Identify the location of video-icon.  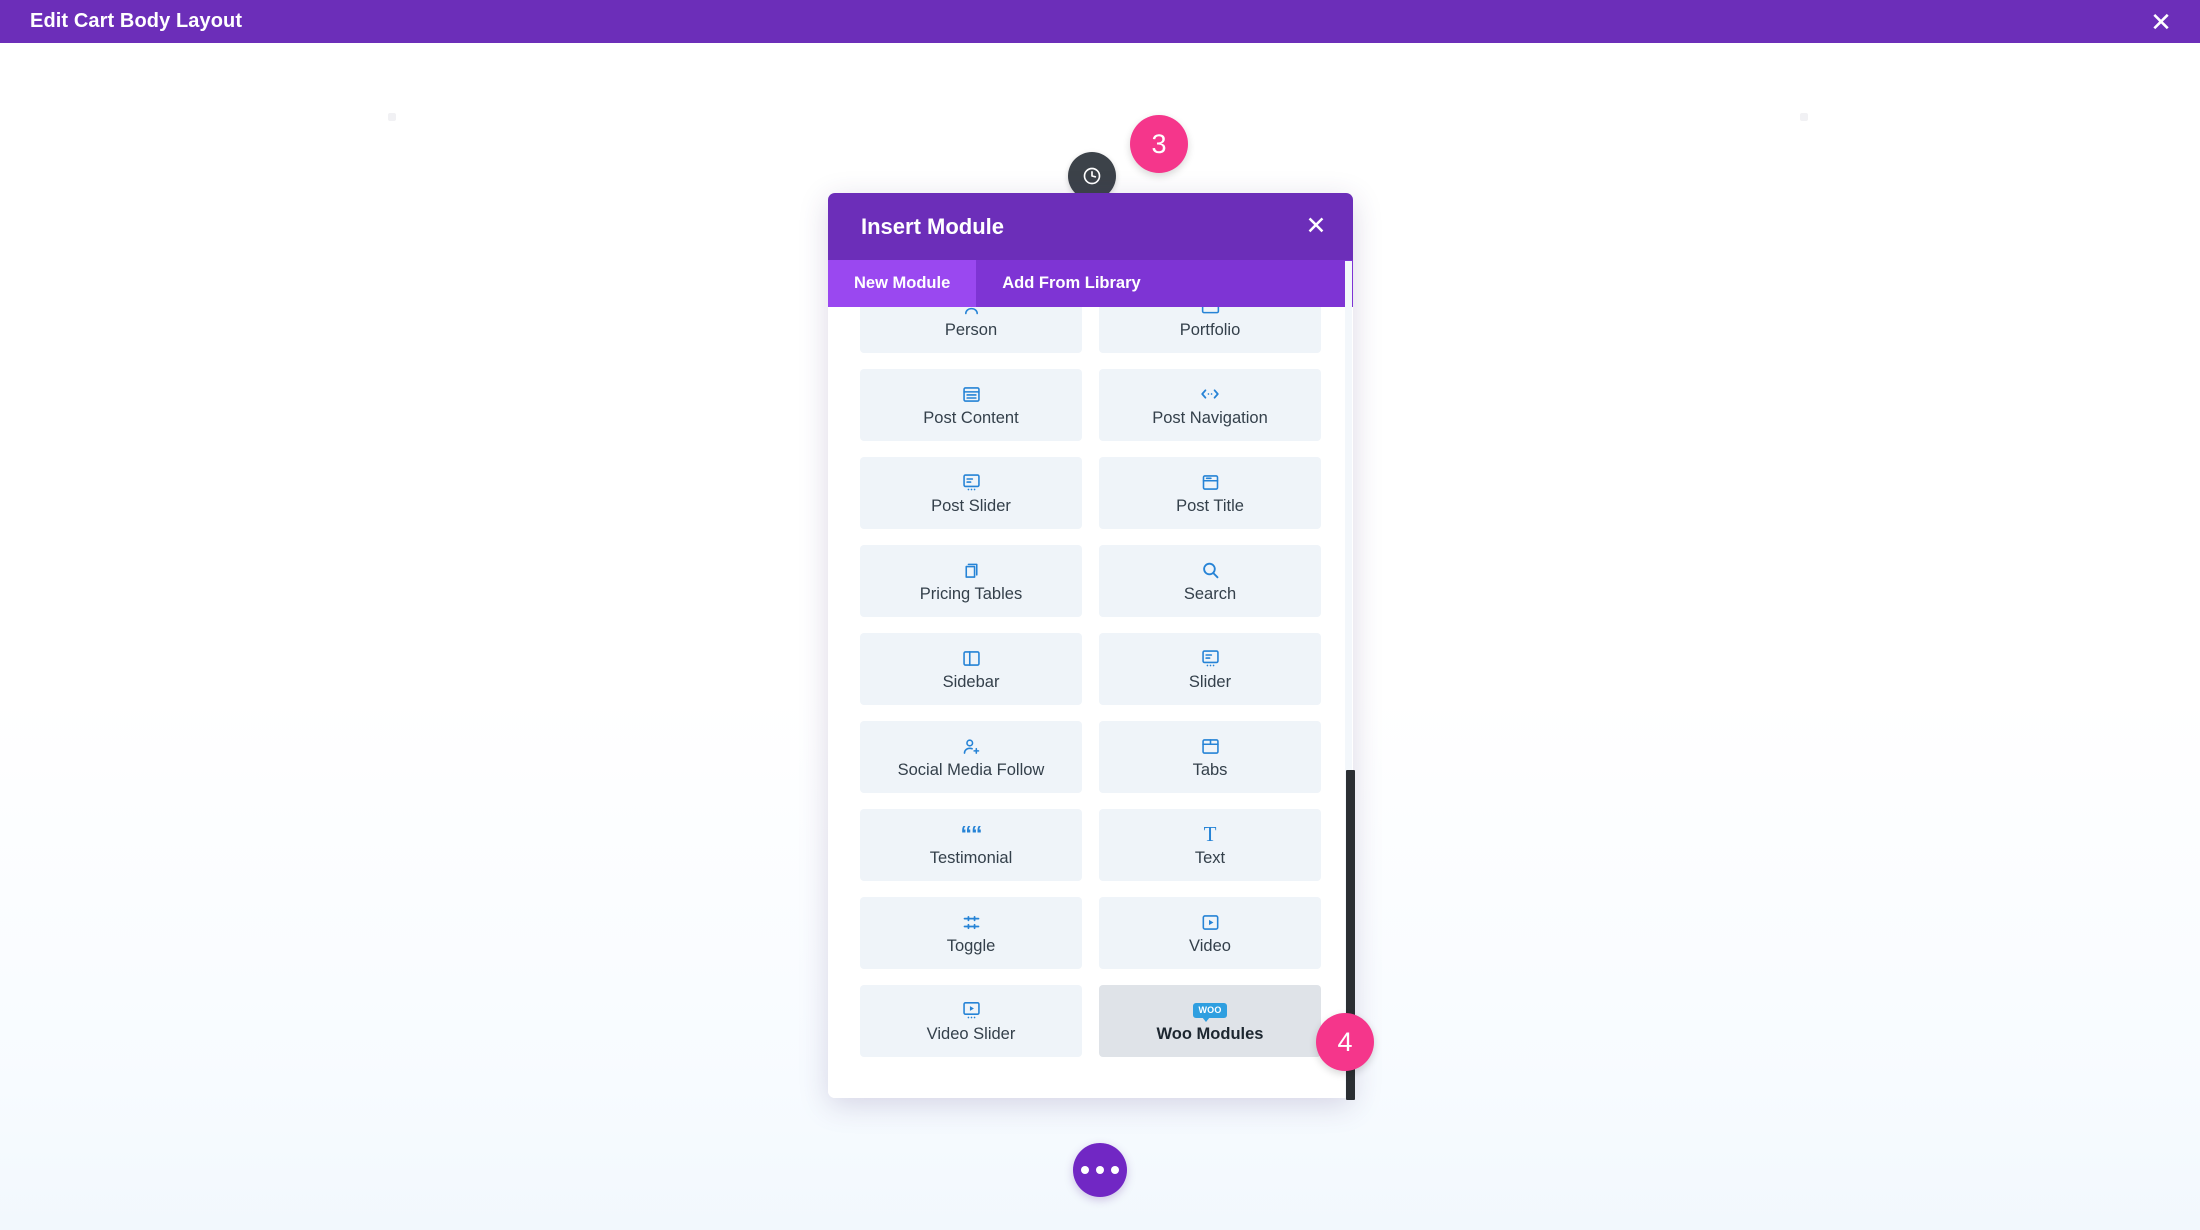
(1210, 922).